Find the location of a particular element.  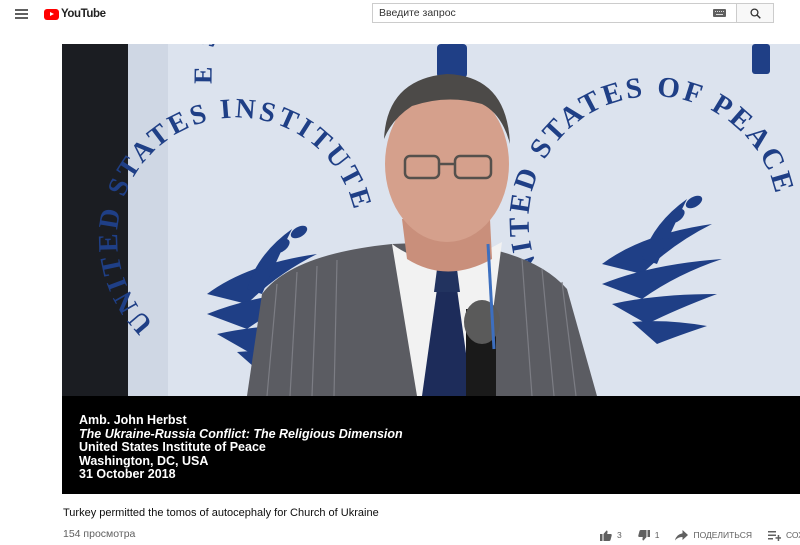

share-button: ПОДЕЛИТЬСЯ is located at coordinates (713, 535).